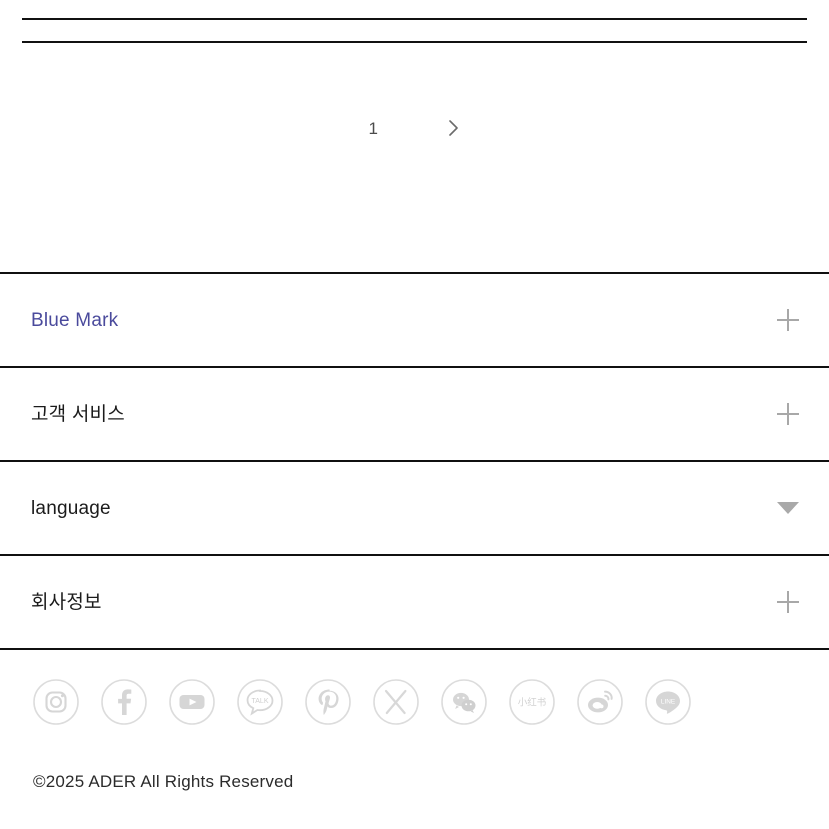 This screenshot has height=829, width=829. What do you see at coordinates (788, 508) in the screenshot?
I see `caret-down-icon` at bounding box center [788, 508].